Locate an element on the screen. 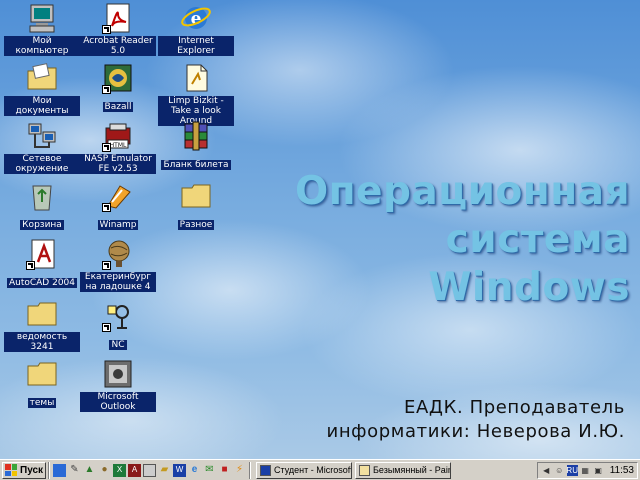 This screenshot has width=640, height=480. svg-text: HTML is located at coordinates (118, 145).